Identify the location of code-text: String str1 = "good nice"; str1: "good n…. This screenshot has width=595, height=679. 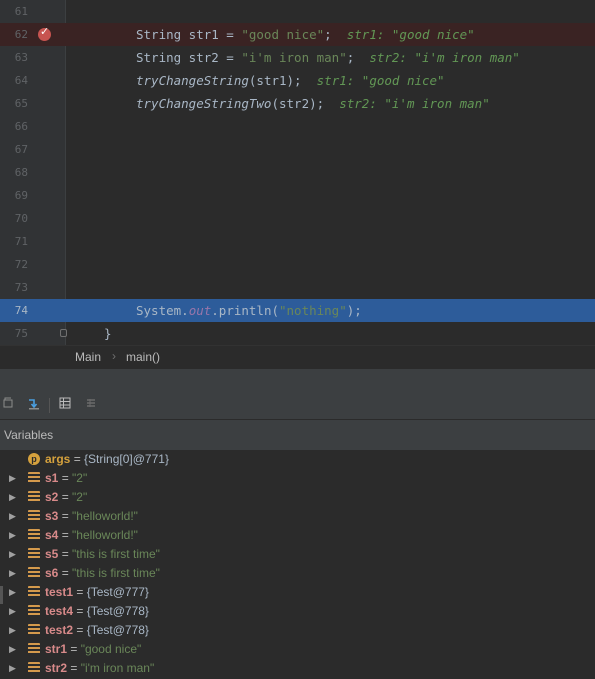
(305, 34).